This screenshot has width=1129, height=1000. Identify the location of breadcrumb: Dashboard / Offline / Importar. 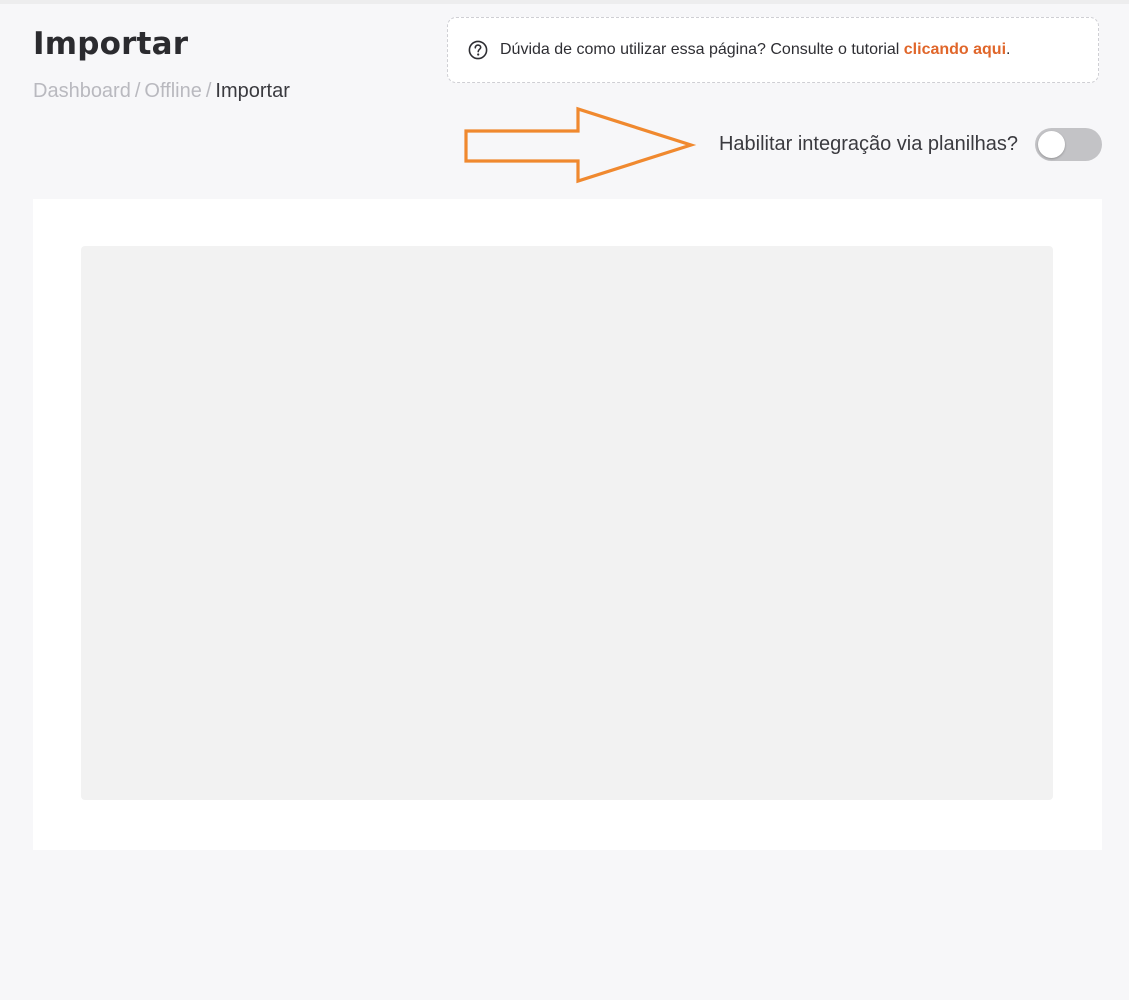
(161, 91).